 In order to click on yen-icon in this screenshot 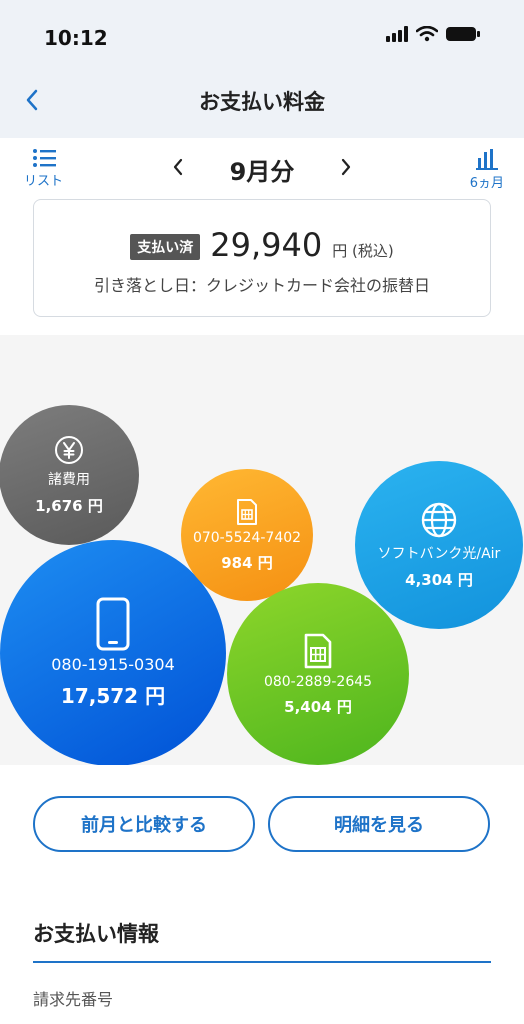, I will do `click(69, 449)`.